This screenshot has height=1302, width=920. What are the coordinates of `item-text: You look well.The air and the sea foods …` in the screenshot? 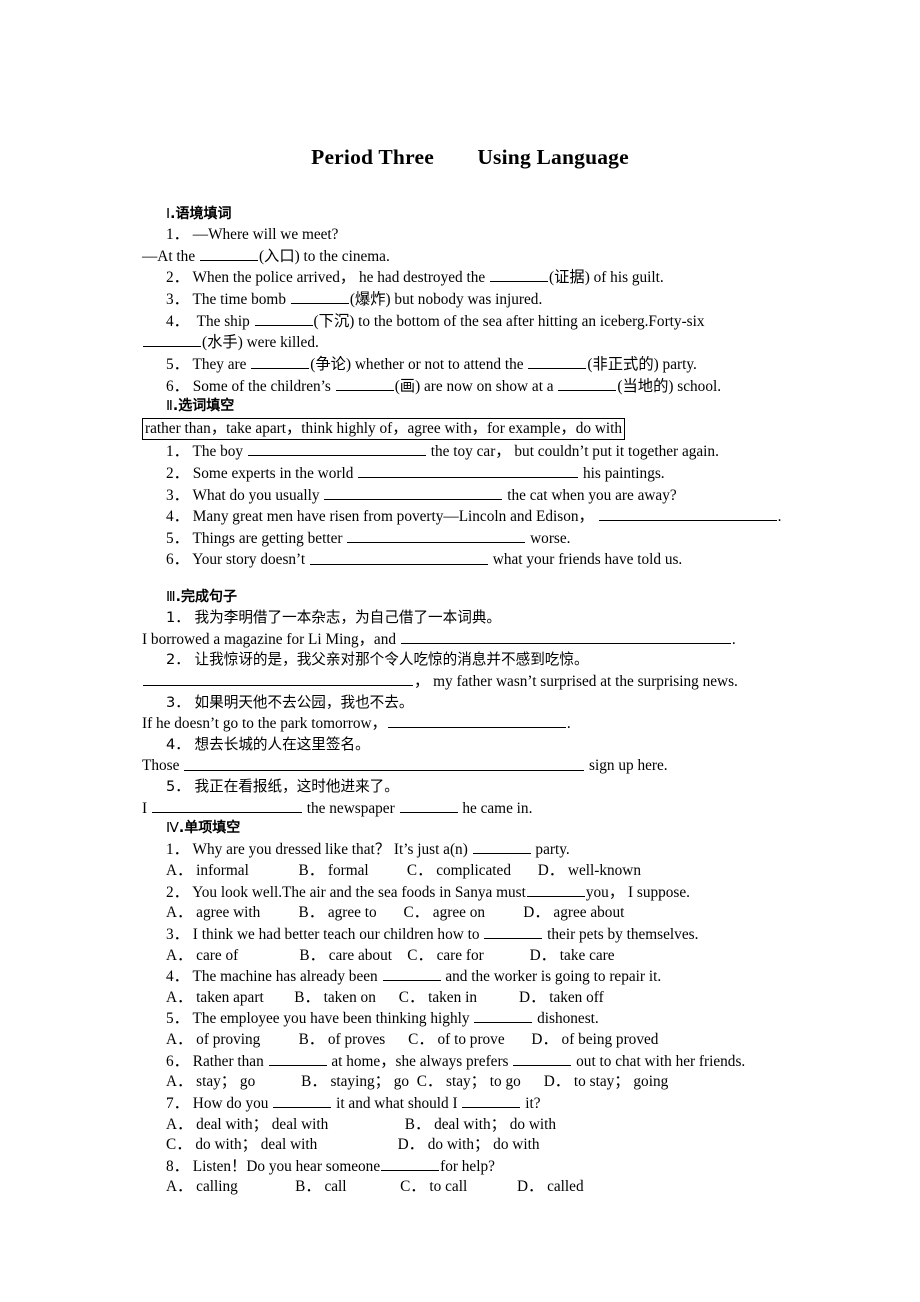 It's located at (359, 892).